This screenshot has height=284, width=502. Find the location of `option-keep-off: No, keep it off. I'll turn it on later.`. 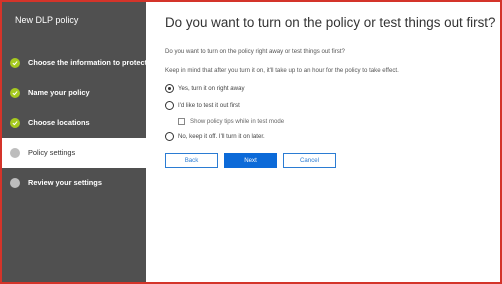

option-keep-off: No, keep it off. I'll turn it on later. is located at coordinates (215, 136).